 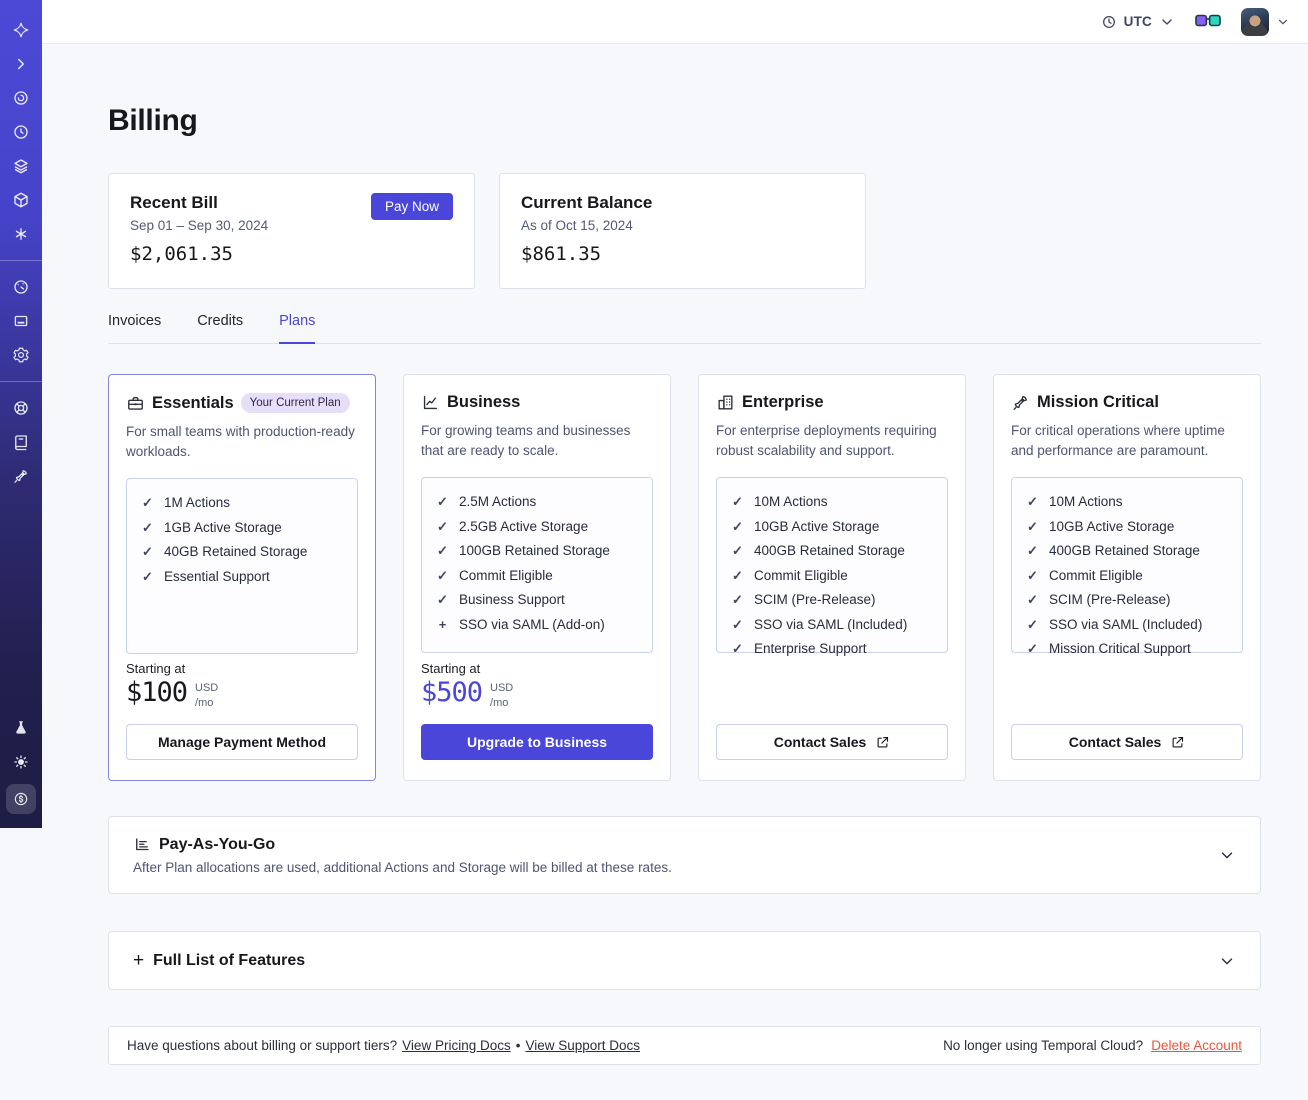 I want to click on feature-item: ✓ Mission Critical Support, so click(x=1127, y=649).